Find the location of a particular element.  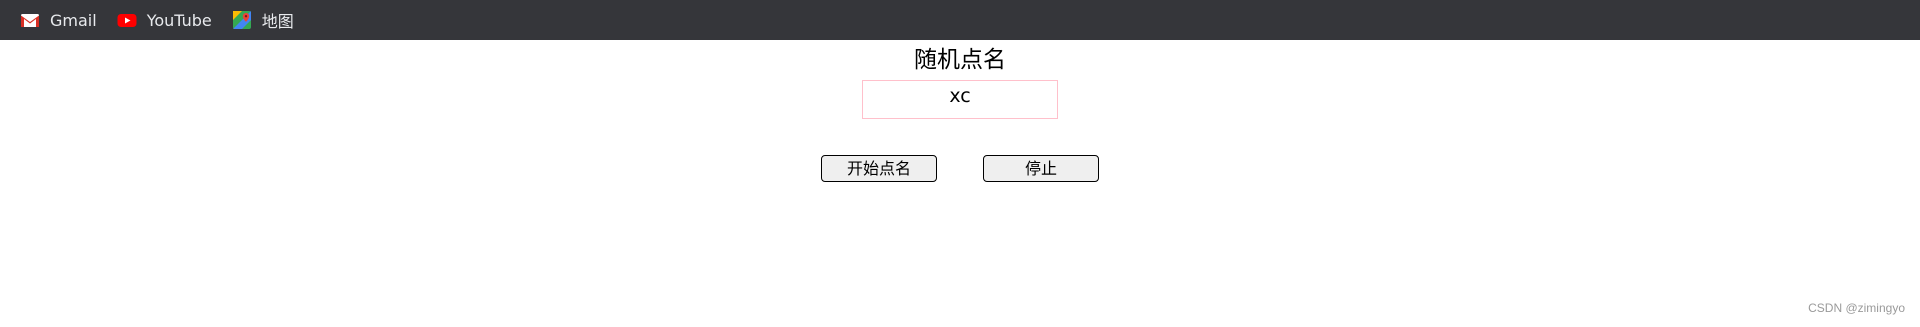

bookmarks-bar: Gmail YouTube 地图 is located at coordinates (960, 20).